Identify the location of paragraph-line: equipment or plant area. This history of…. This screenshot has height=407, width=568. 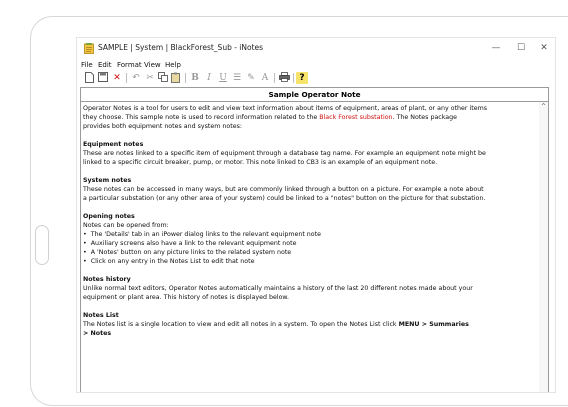
(186, 297).